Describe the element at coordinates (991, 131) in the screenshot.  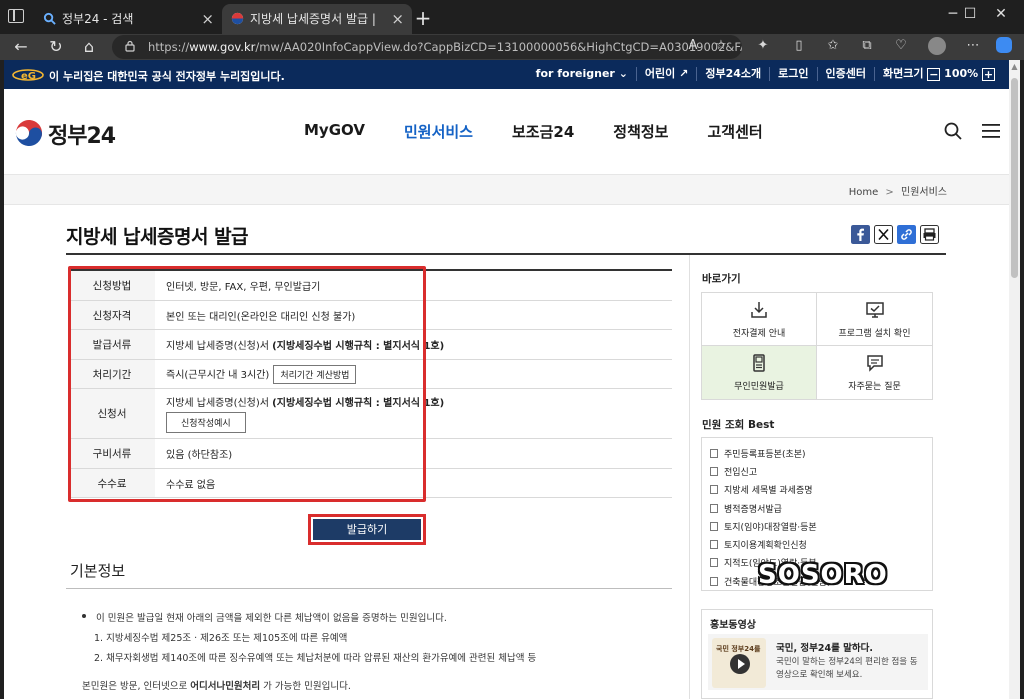
I see `hamburger-menu-icon` at that location.